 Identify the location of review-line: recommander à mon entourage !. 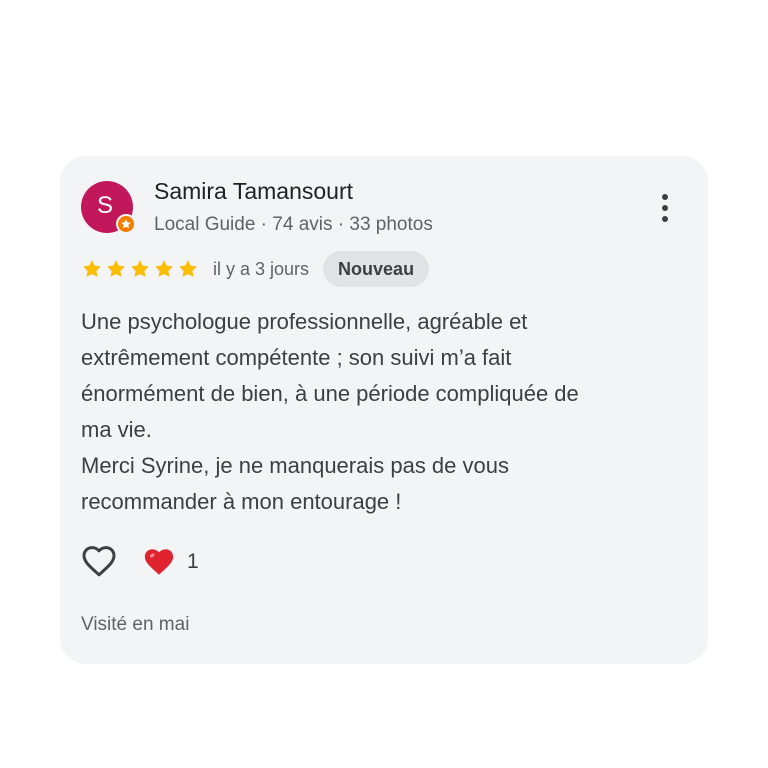
(241, 501).